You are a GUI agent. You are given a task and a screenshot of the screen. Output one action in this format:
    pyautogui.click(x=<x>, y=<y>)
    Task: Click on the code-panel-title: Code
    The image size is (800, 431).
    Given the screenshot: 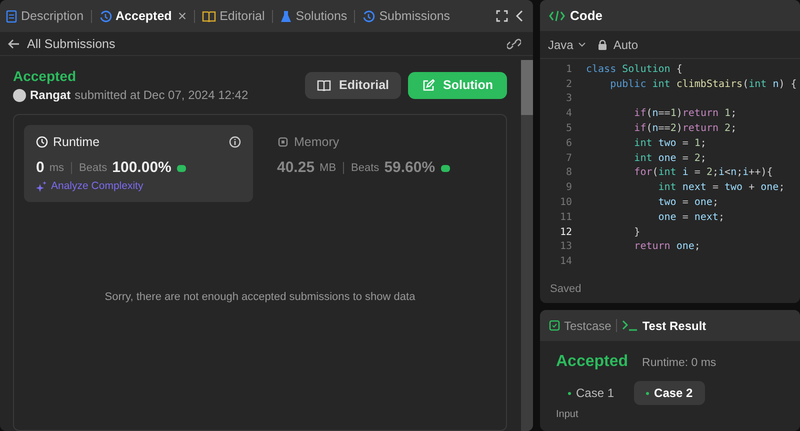 What is the action you would take?
    pyautogui.click(x=586, y=15)
    